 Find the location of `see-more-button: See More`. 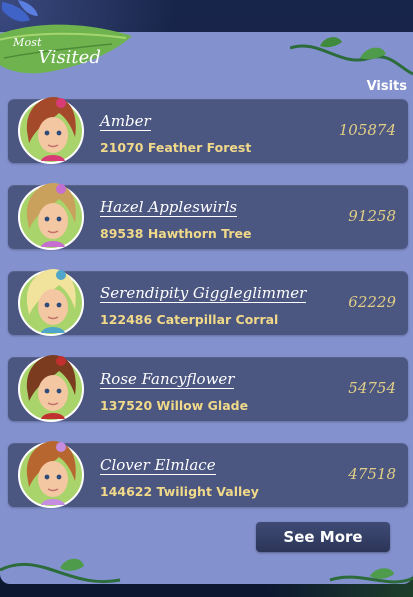

see-more-button: See More is located at coordinates (323, 537).